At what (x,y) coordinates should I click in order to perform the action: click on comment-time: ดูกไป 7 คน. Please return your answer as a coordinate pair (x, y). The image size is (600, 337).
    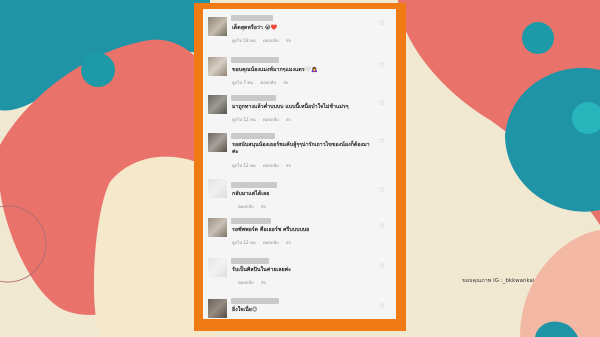
    Looking at the image, I should click on (243, 82).